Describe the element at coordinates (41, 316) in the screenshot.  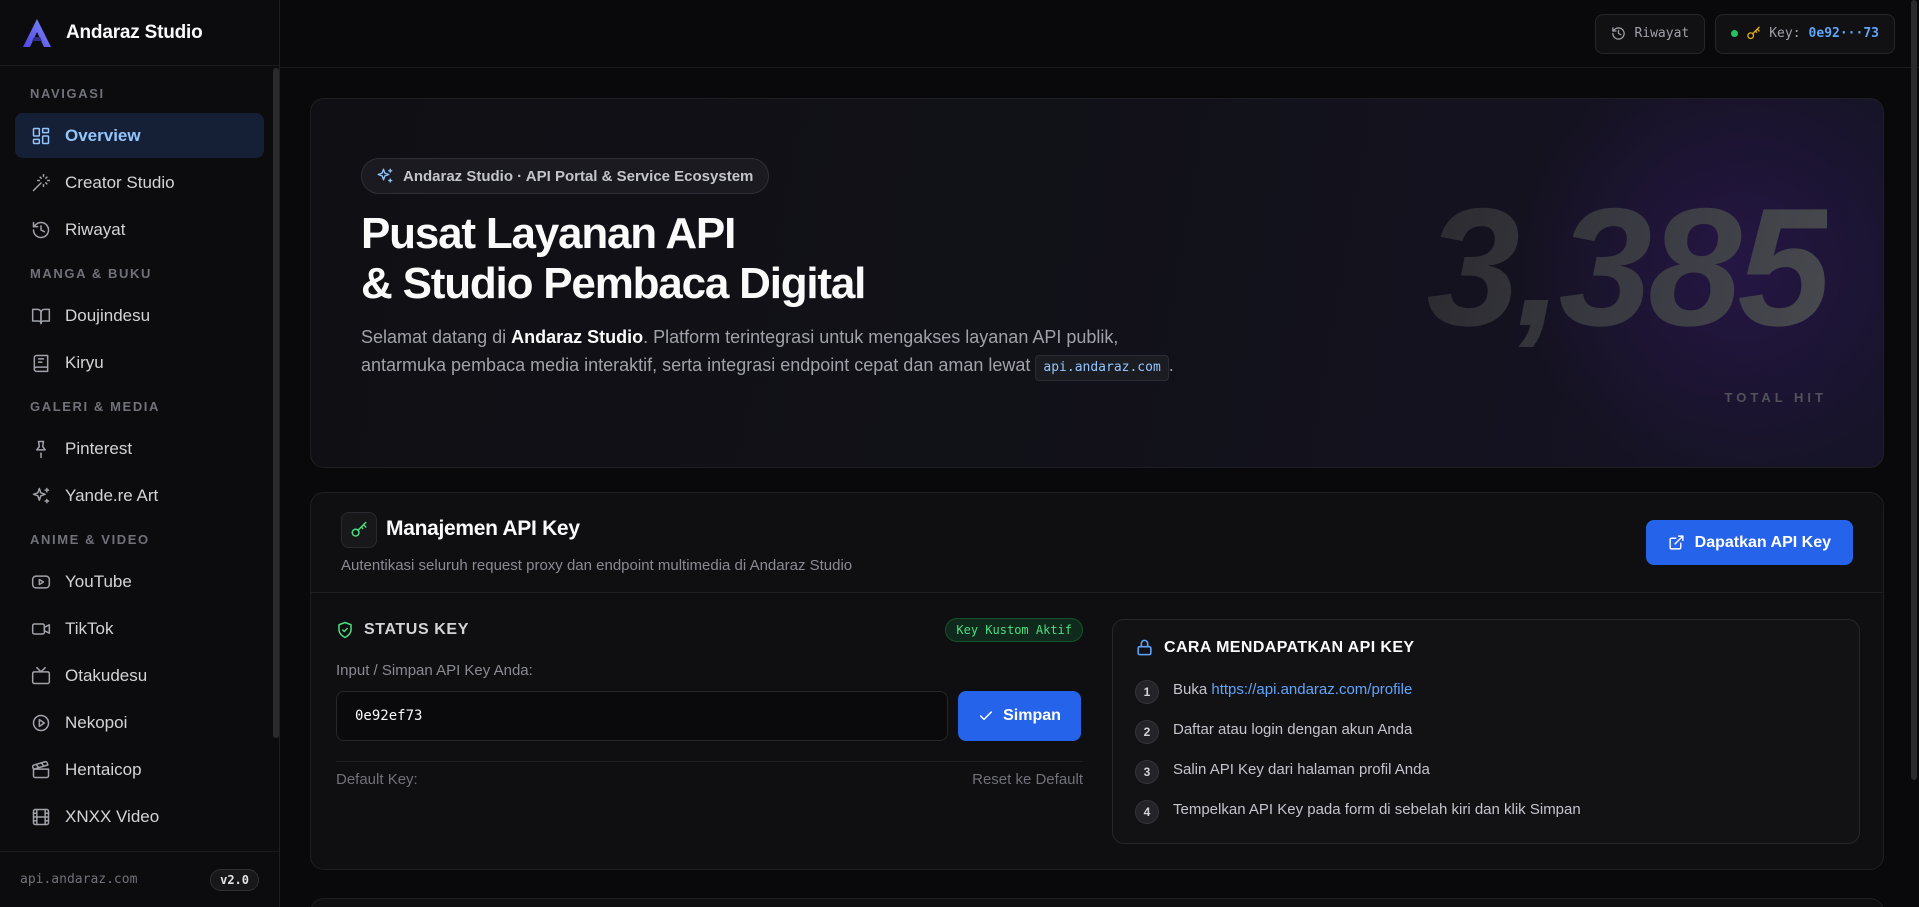
I see `book-open-icon` at that location.